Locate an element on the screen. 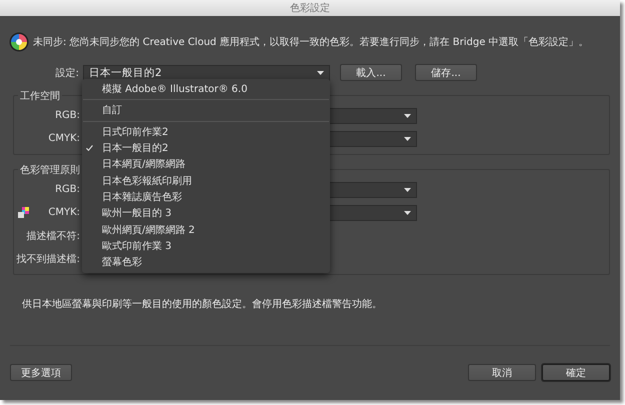 The image size is (625, 405). menu-item: 日式印前作業2 is located at coordinates (206, 132).